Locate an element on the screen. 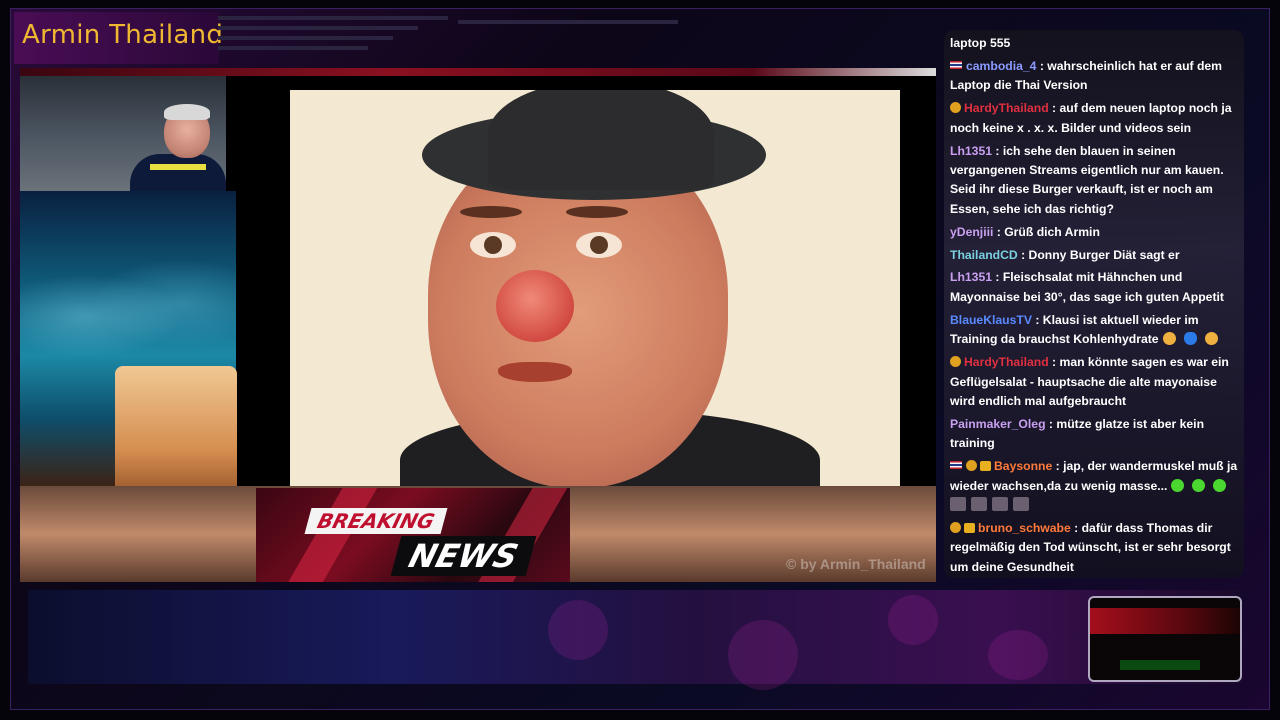 The width and height of the screenshot is (1280, 720). webcam-feed is located at coordinates (123, 133).